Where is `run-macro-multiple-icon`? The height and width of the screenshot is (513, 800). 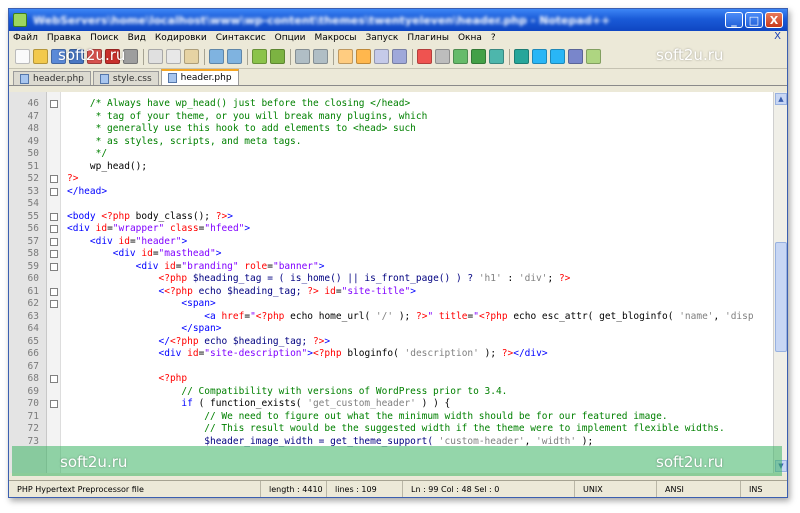
run-macro-multiple-icon is located at coordinates (478, 56).